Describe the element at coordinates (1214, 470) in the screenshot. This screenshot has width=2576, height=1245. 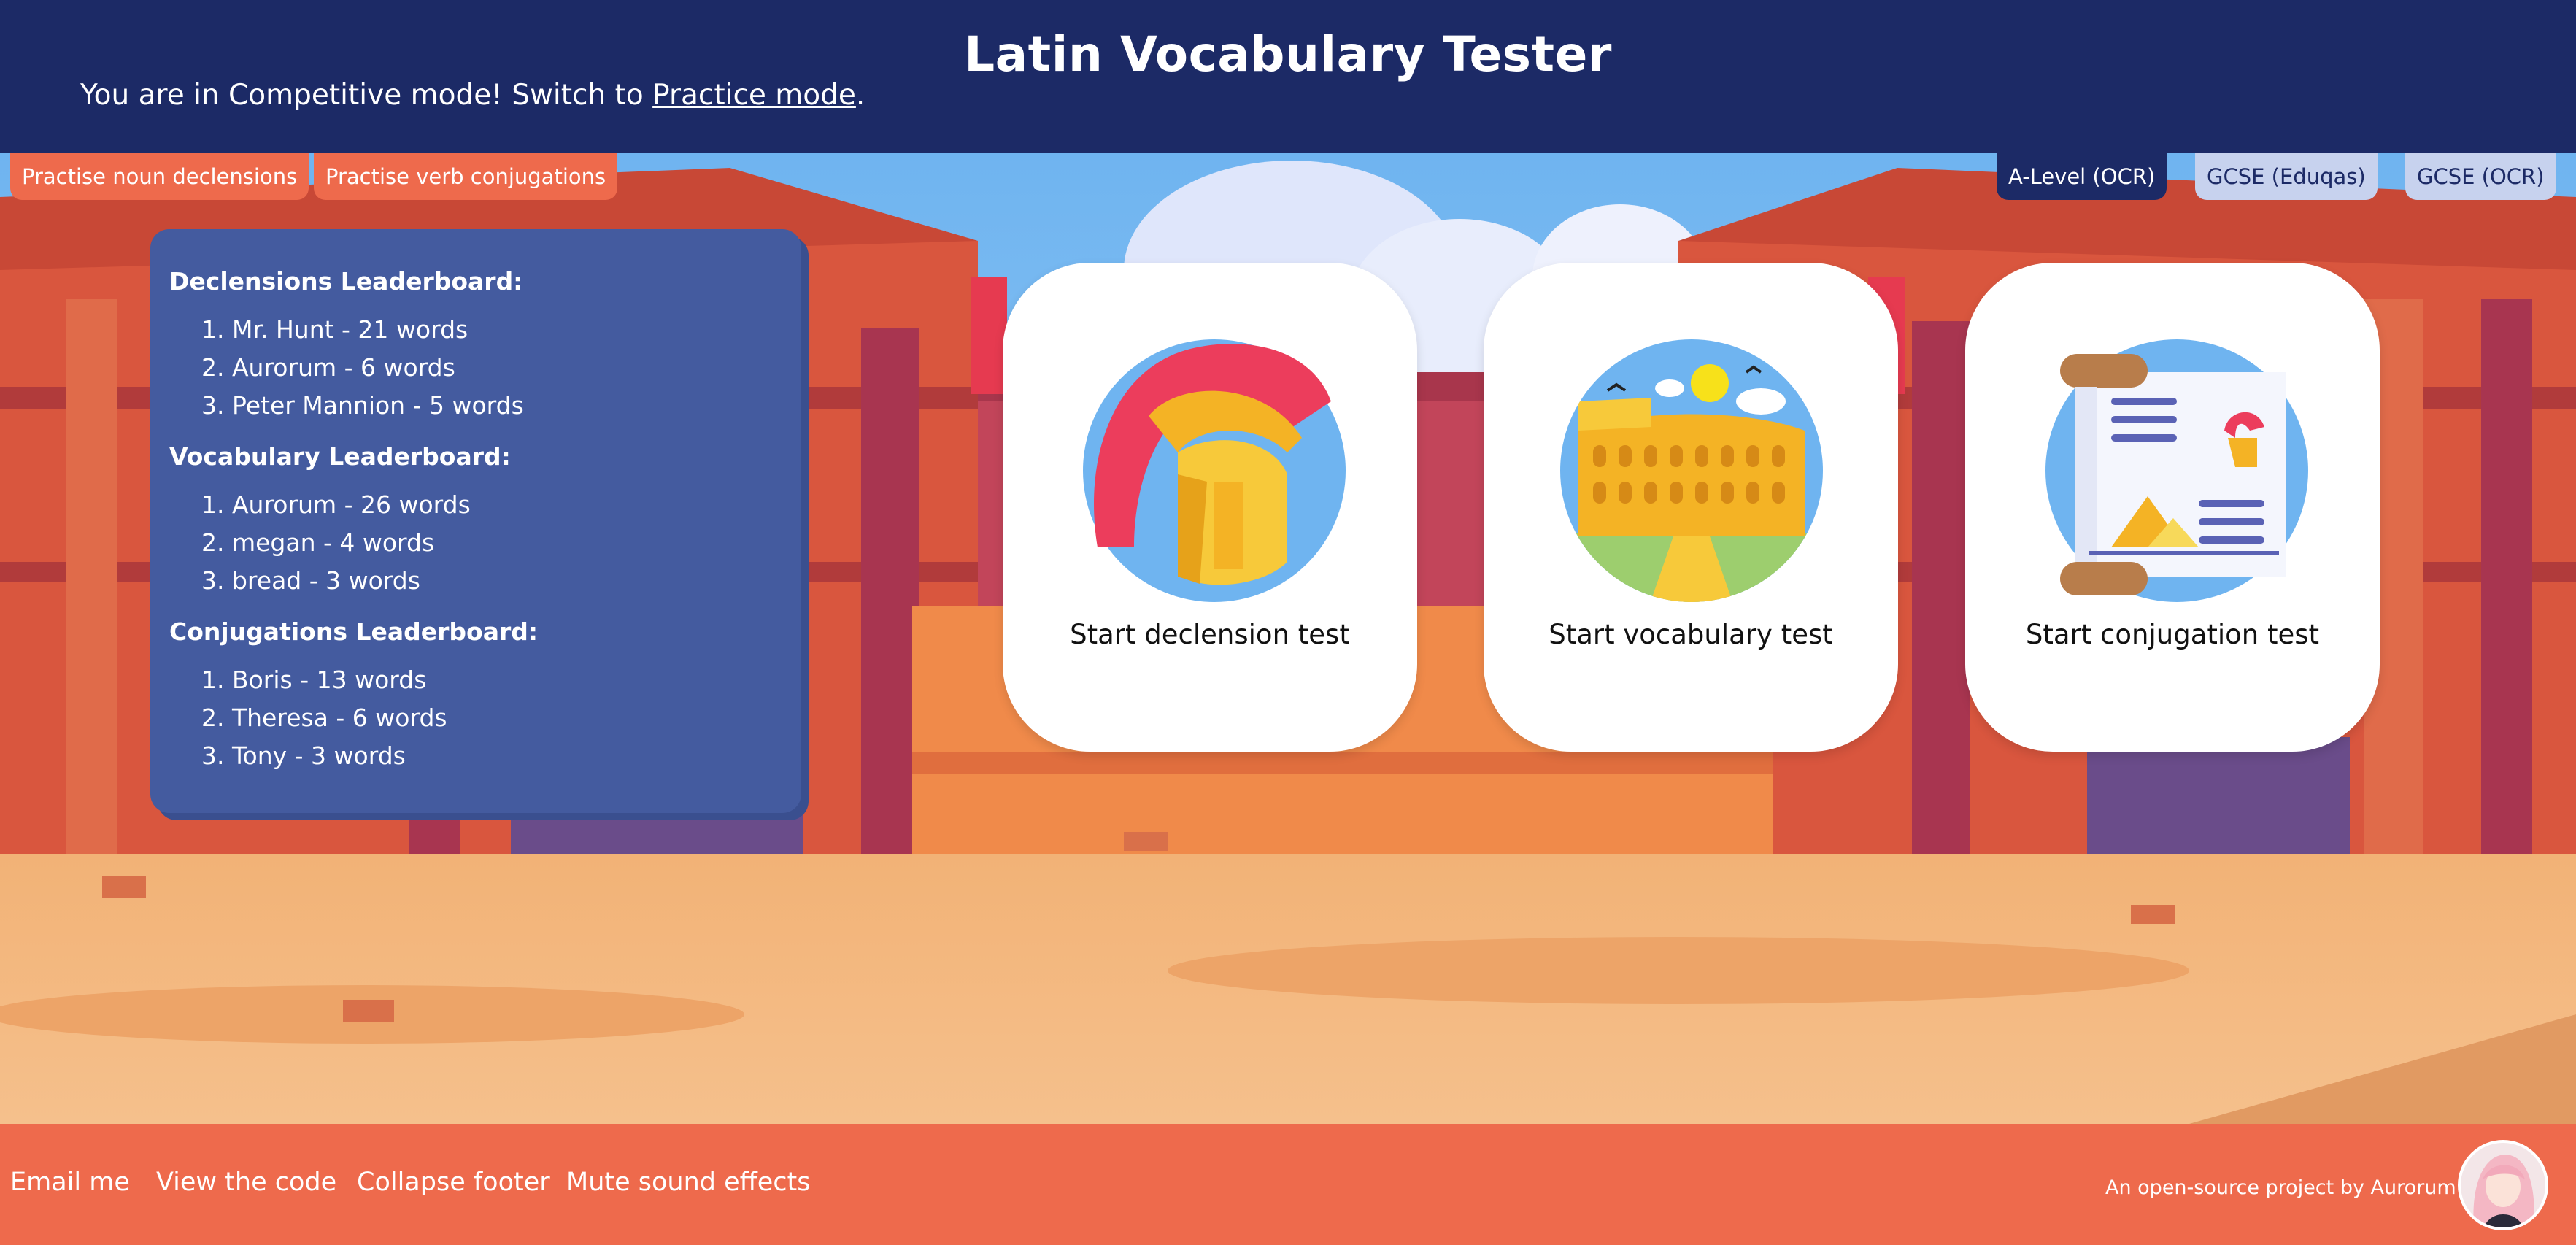
I see `roman-helmet-icon` at that location.